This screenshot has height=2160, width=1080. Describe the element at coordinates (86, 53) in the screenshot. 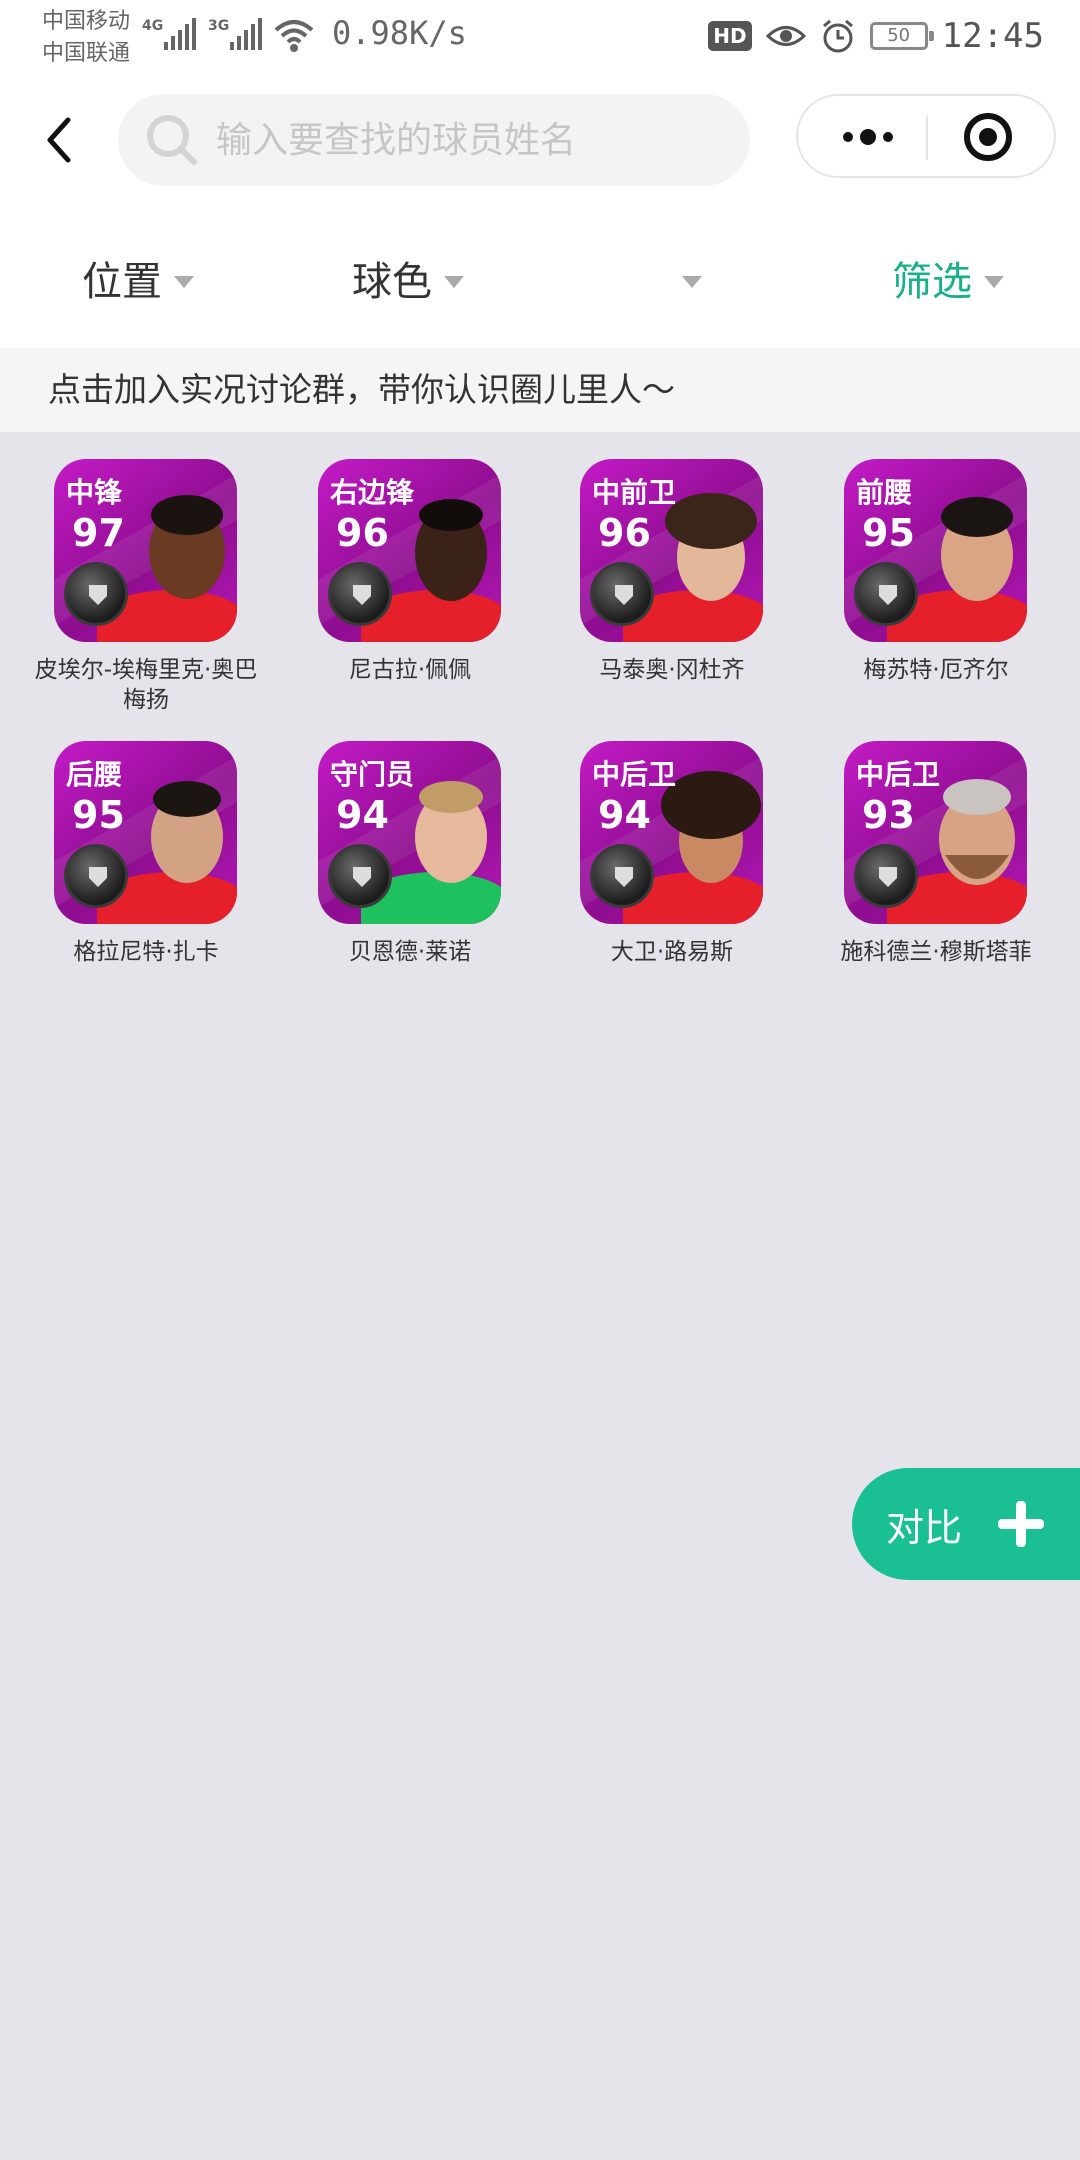

I see `carrier-2: 中国联通` at that location.